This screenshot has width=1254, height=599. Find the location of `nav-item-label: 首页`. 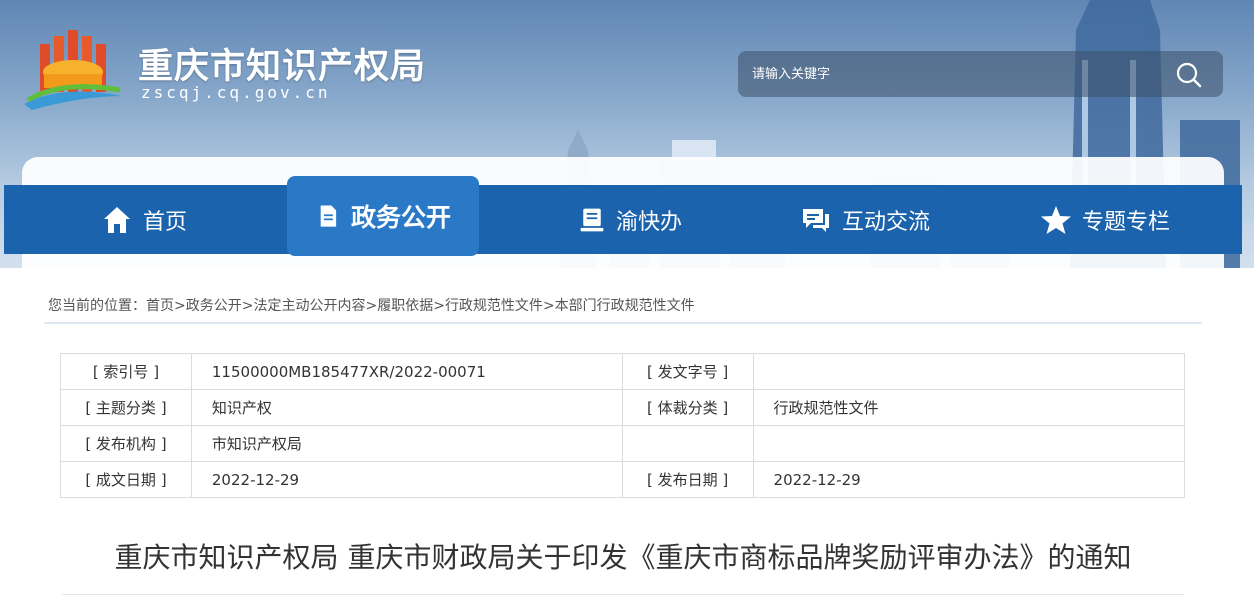

nav-item-label: 首页 is located at coordinates (164, 222).